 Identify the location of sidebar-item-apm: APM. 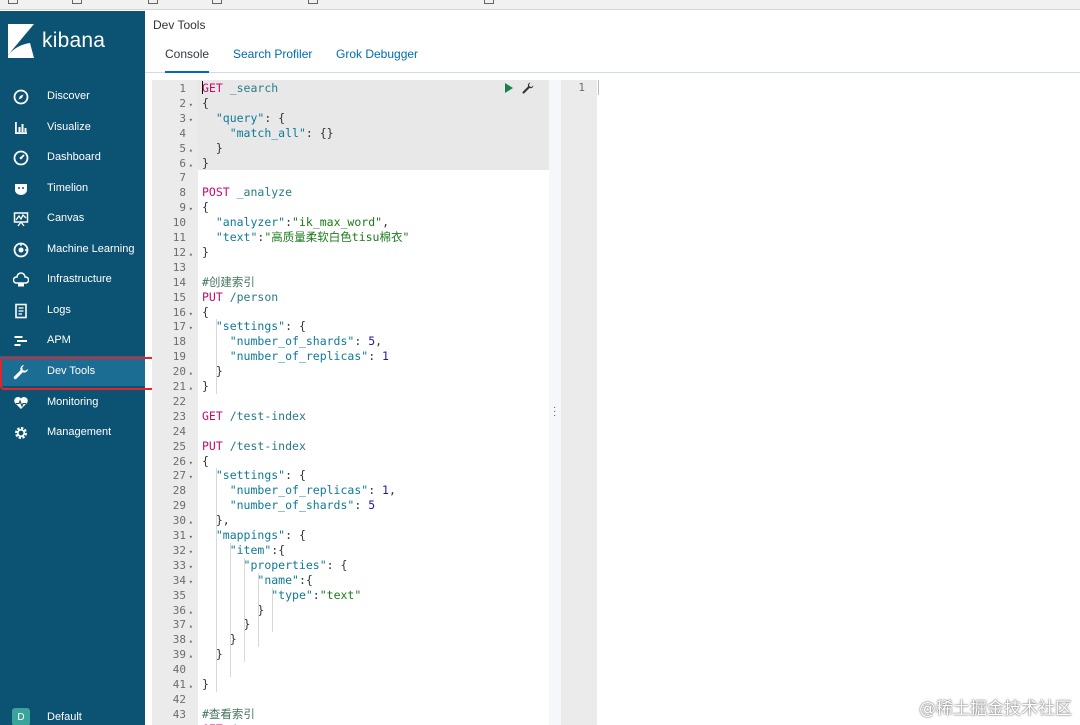
(72, 340).